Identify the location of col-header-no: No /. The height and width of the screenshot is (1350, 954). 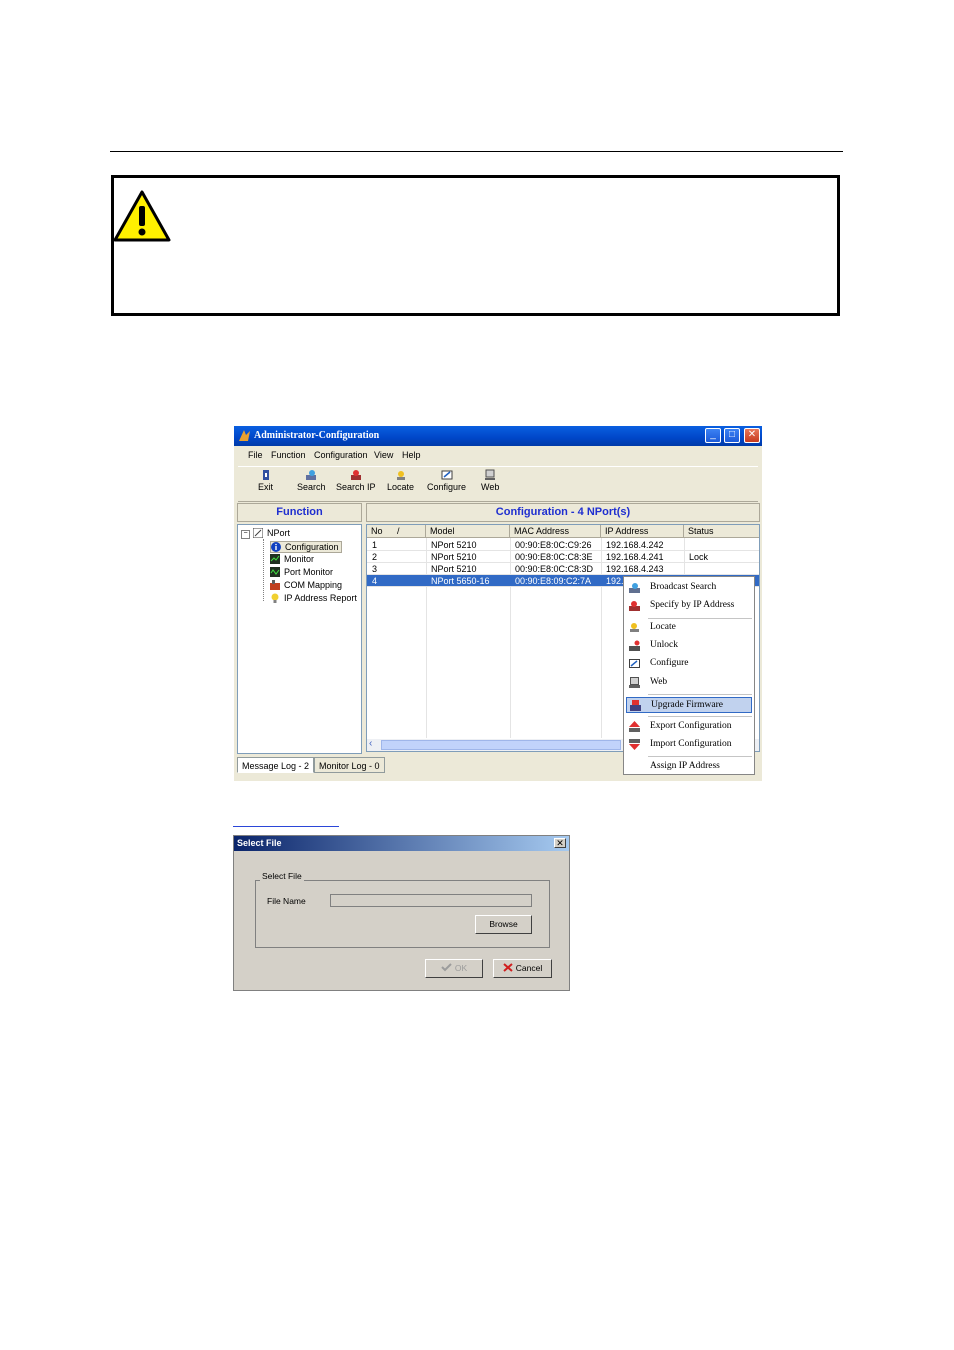
(396, 531).